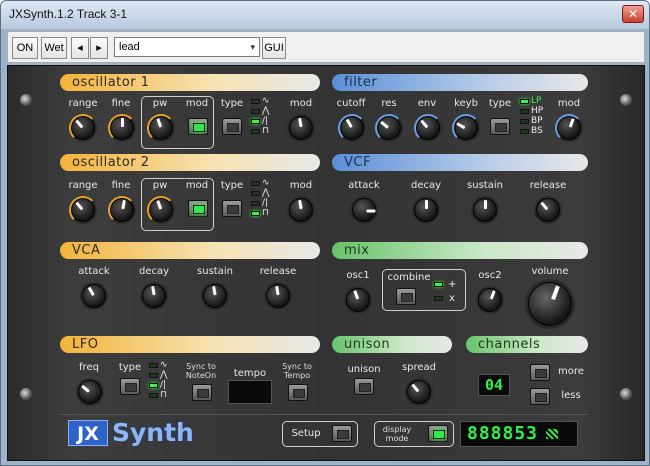  I want to click on filter-mod-knob, so click(569, 128).